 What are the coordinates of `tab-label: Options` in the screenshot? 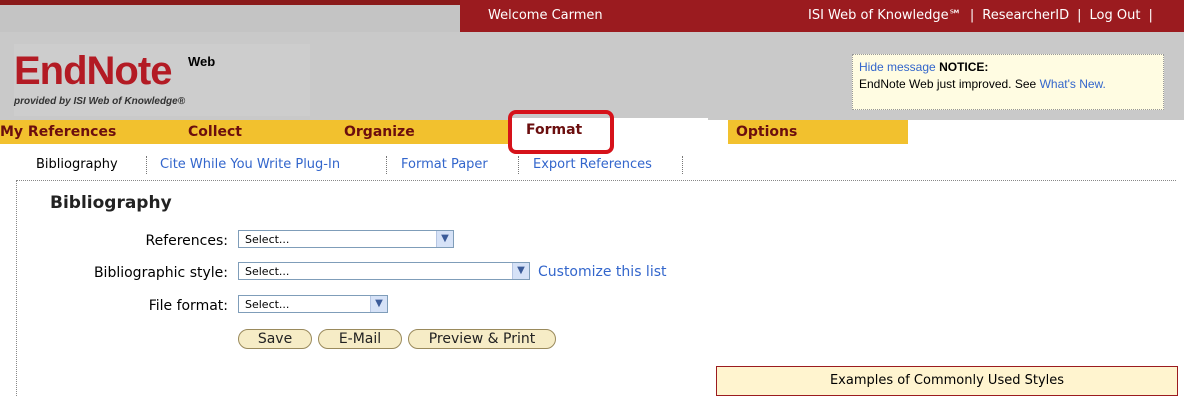 It's located at (767, 132).